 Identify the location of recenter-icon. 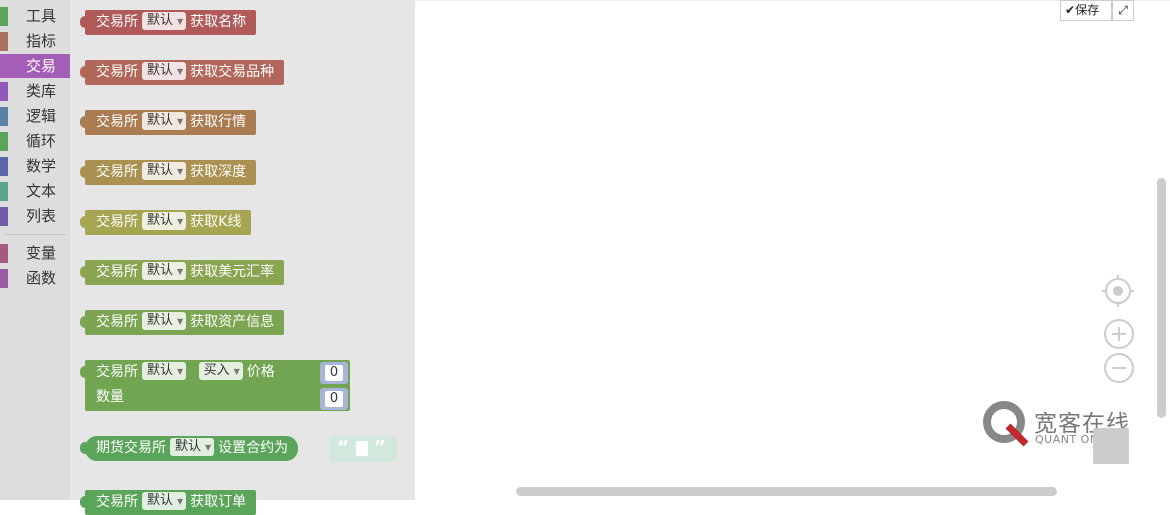
(1118, 291).